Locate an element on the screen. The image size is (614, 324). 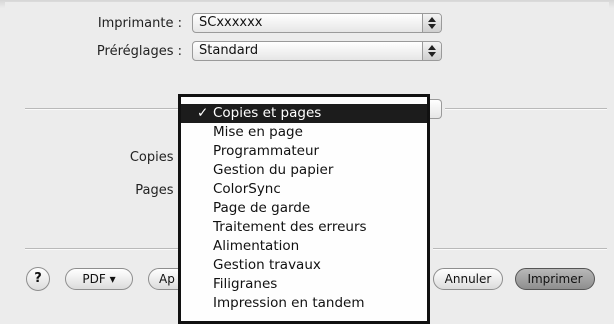
printer-value: SCxxxxxx is located at coordinates (231, 22).